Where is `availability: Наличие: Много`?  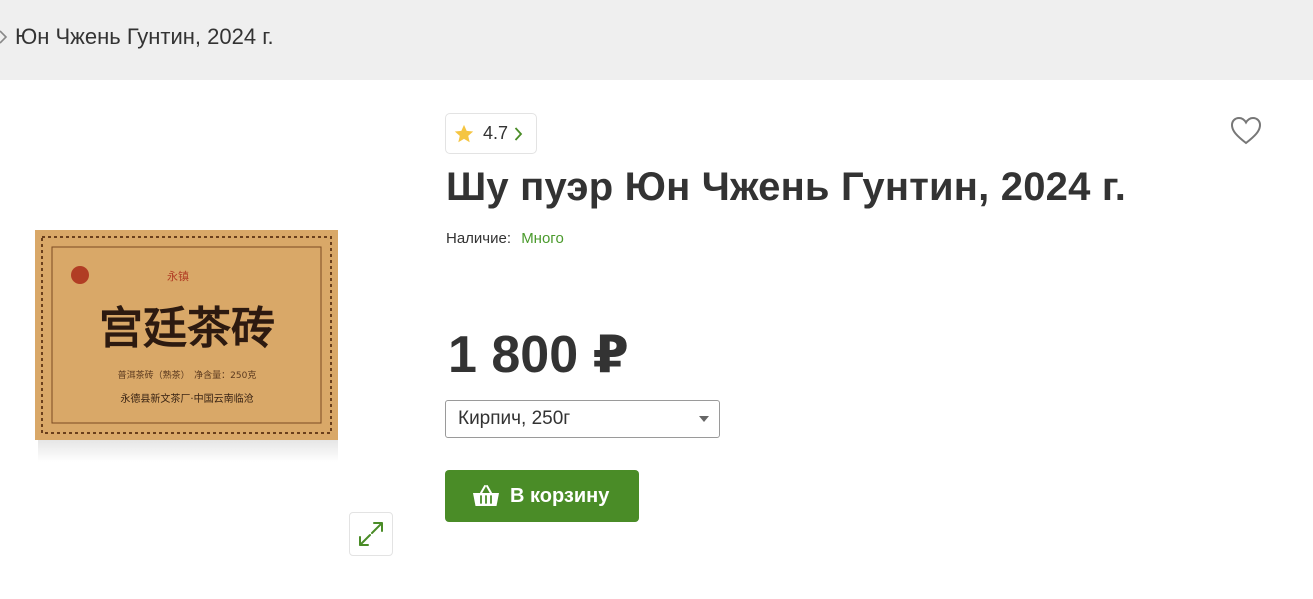
availability: Наличие: Много is located at coordinates (505, 238).